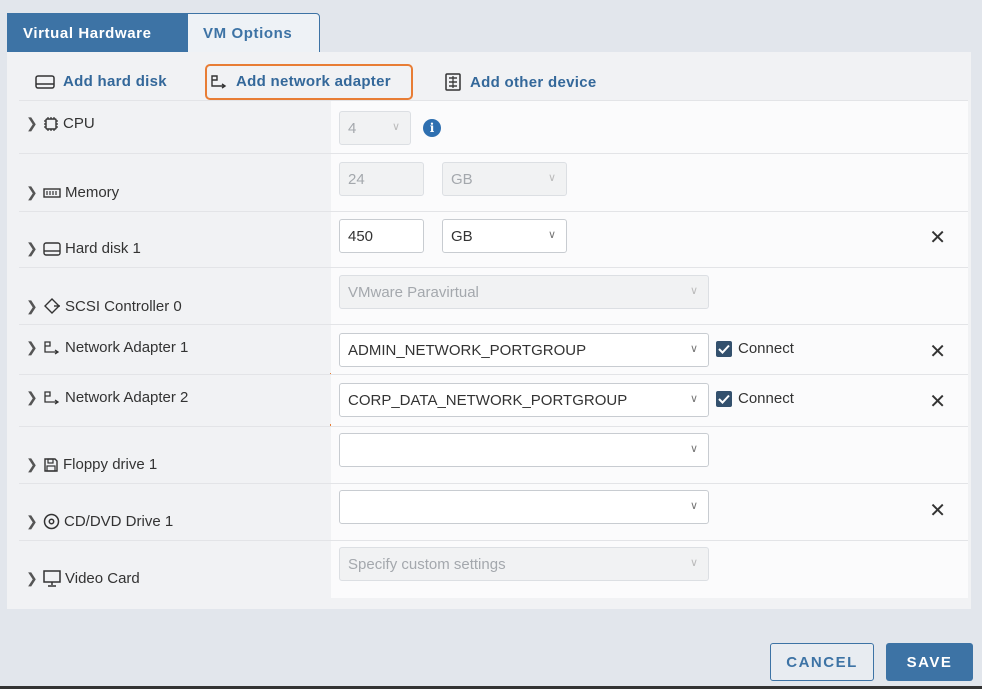 The height and width of the screenshot is (689, 982). I want to click on row-memory: ❯ Memory 24 GB ∨, so click(493, 182).